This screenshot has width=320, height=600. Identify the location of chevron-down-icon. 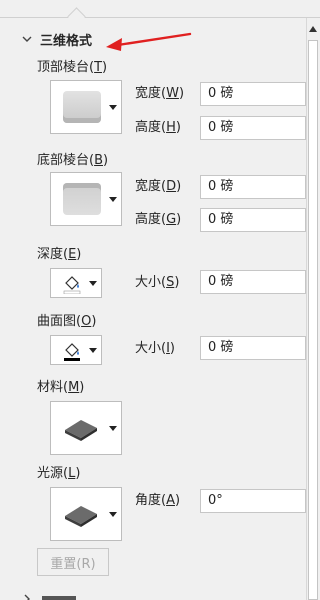
(29, 39).